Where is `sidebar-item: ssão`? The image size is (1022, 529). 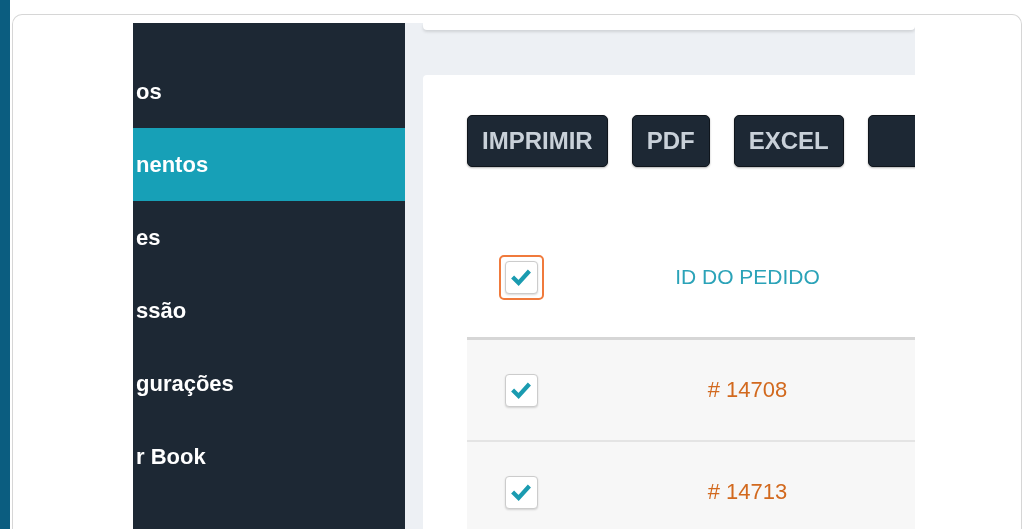
sidebar-item: ssão is located at coordinates (269, 310).